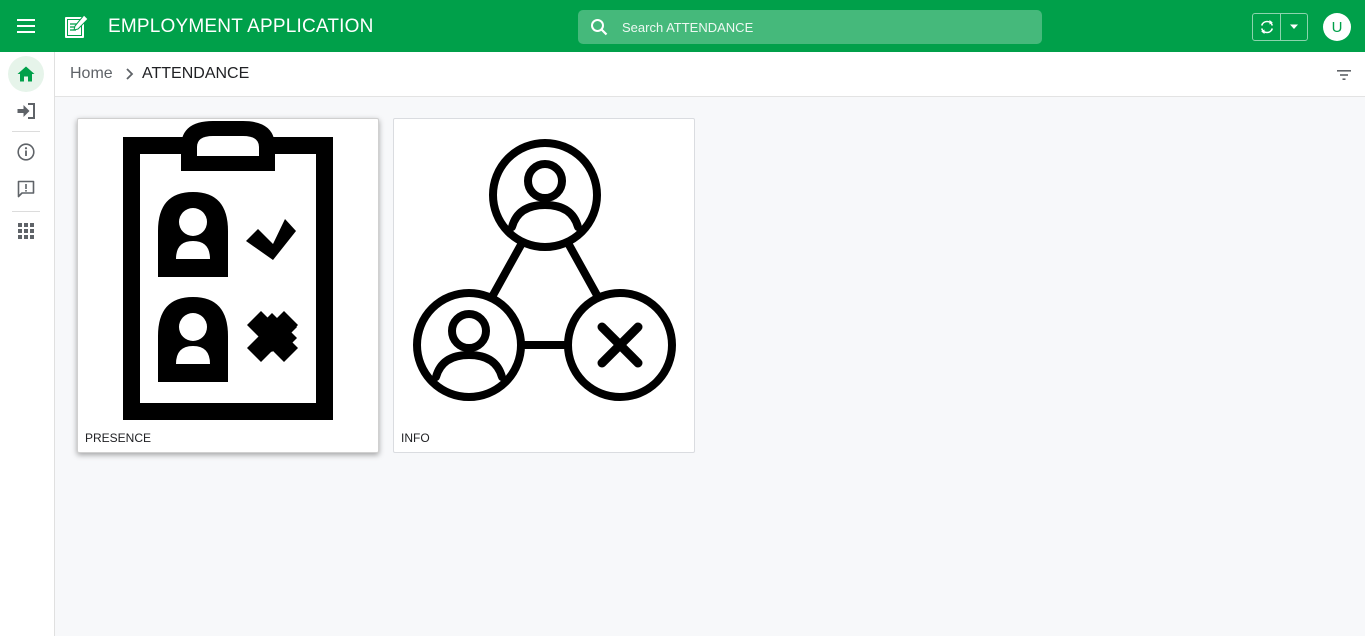 This screenshot has width=1365, height=636. I want to click on chevron-right-icon, so click(130, 74).